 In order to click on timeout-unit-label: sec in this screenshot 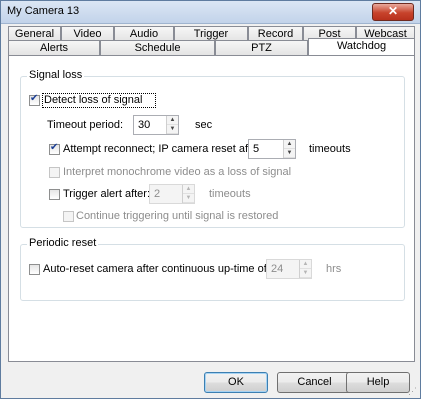, I will do `click(204, 125)`.